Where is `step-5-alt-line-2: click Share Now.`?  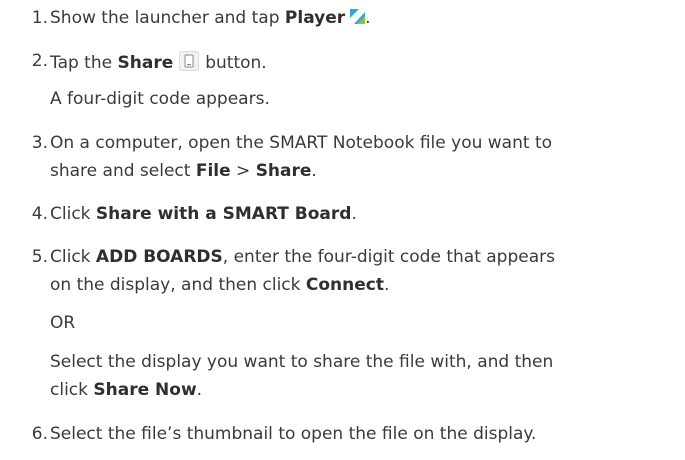
step-5-alt-line-2: click Share Now. is located at coordinates (126, 390).